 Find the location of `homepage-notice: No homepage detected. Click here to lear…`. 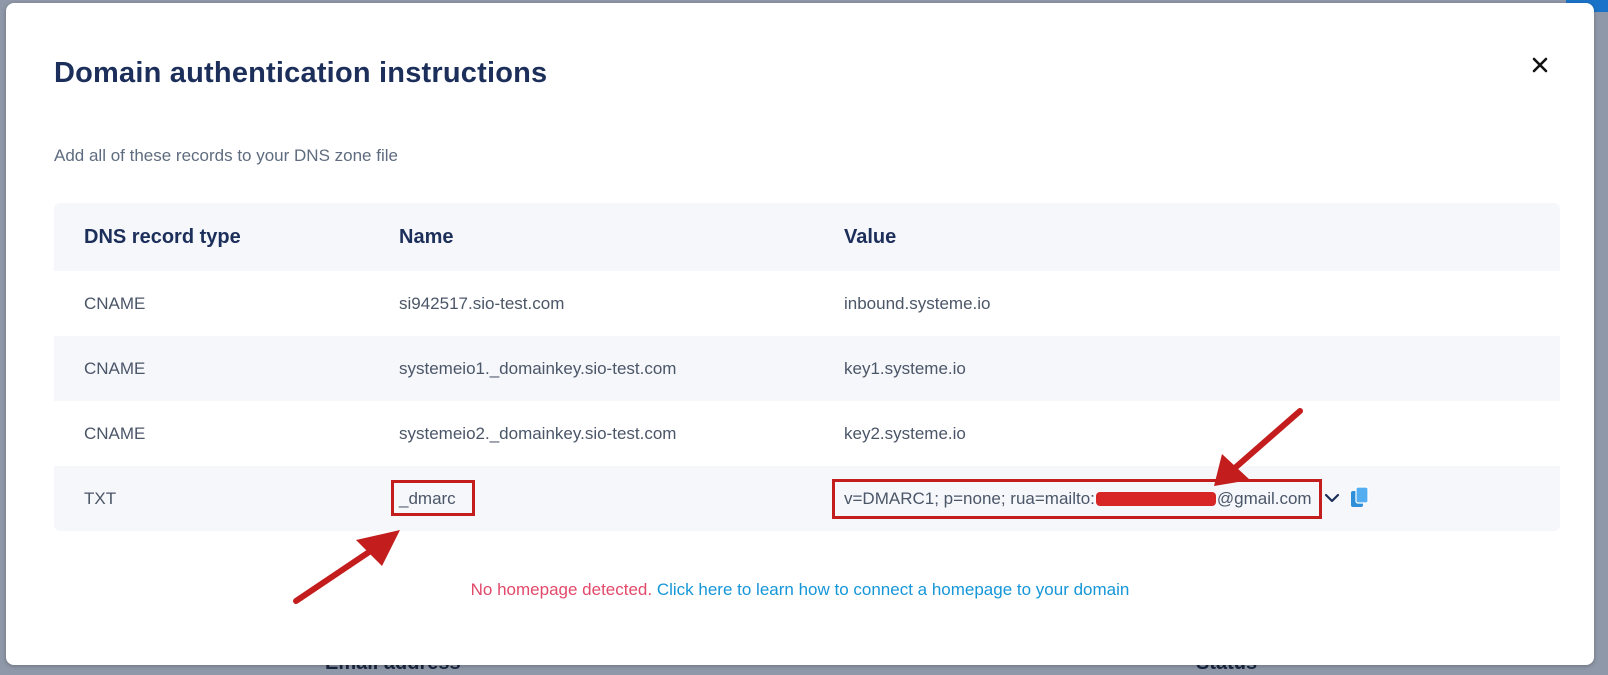

homepage-notice: No homepage detected. Click here to lear… is located at coordinates (800, 590).